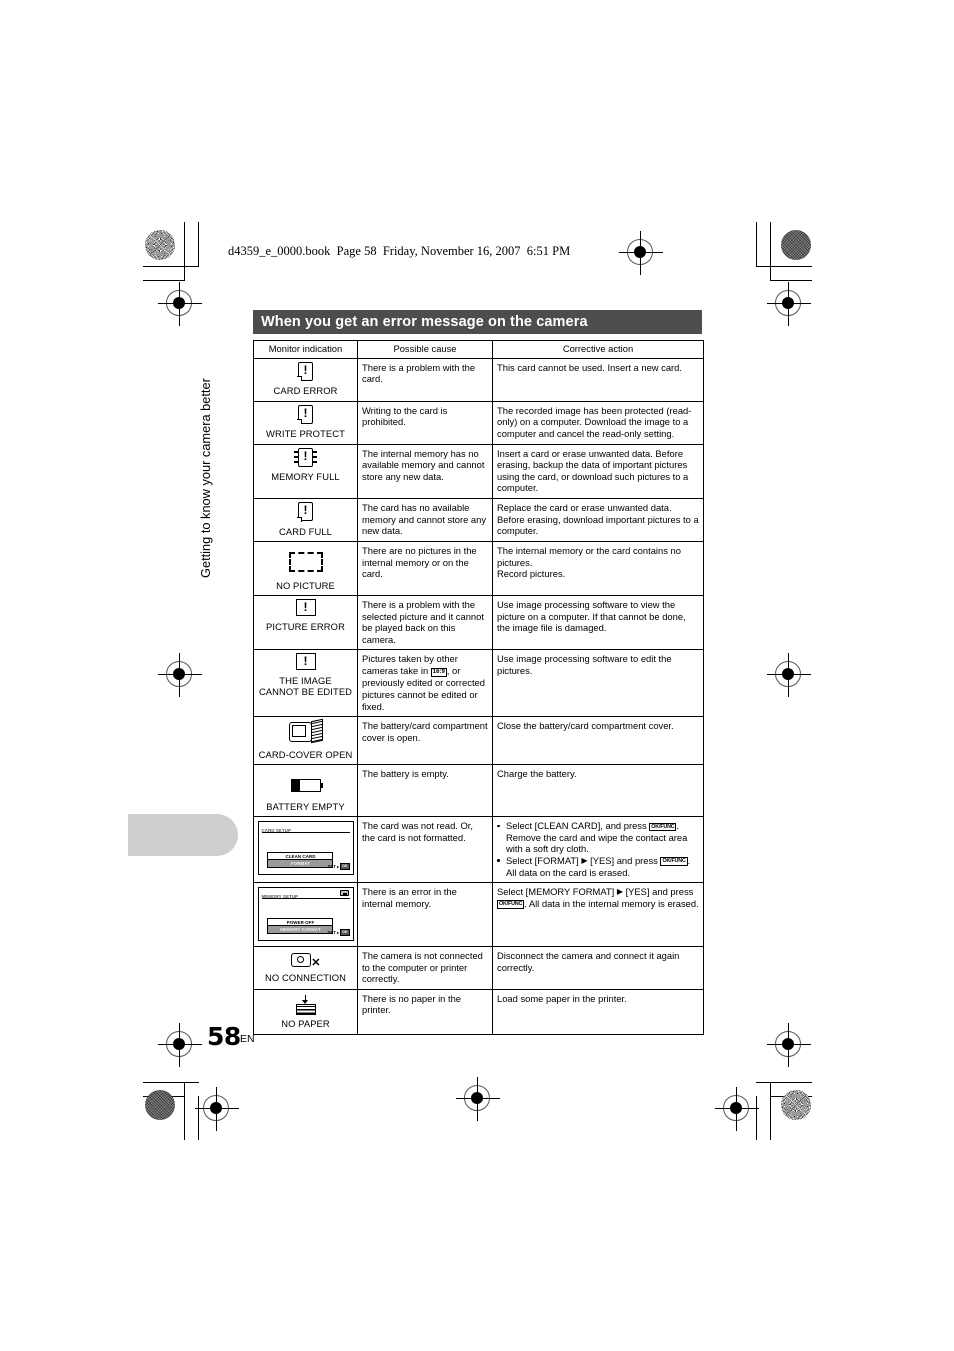  What do you see at coordinates (305, 349) in the screenshot?
I see `column-header-monitor-indication: Monitor indication` at bounding box center [305, 349].